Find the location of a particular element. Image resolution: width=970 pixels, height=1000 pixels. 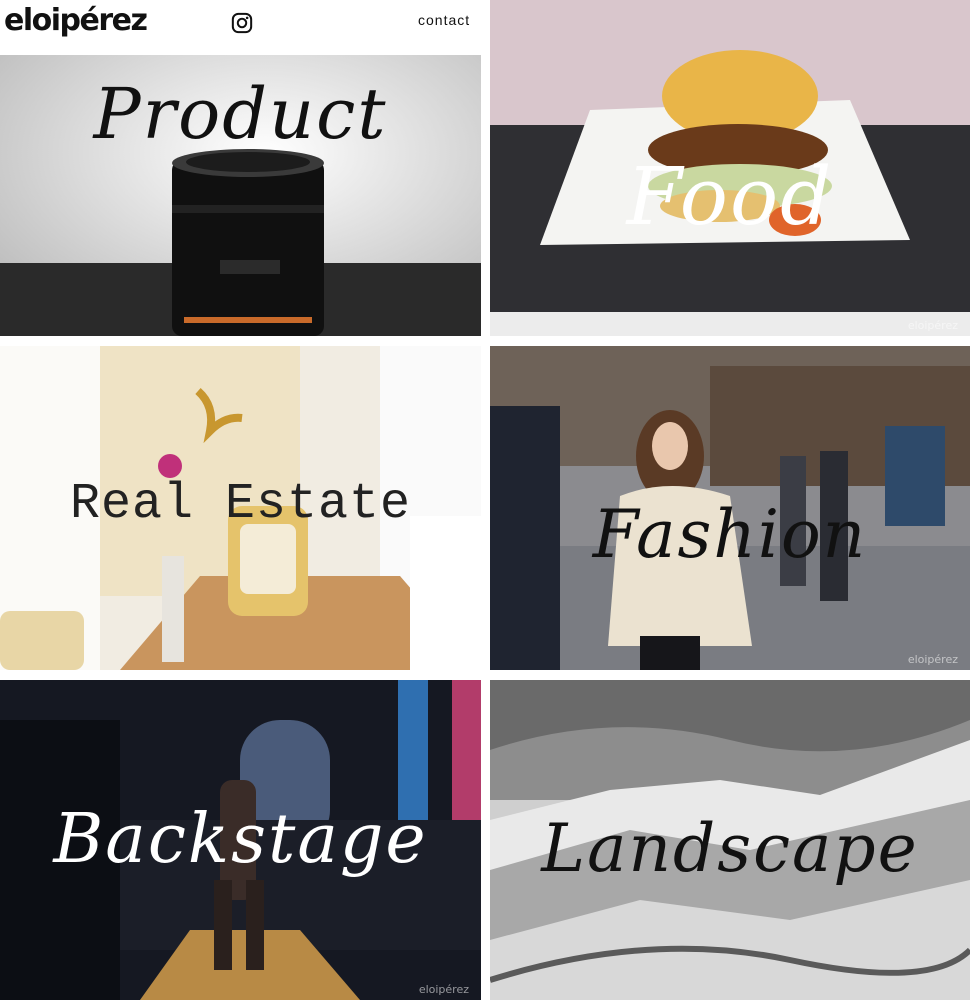

contact-link: contact is located at coordinates (444, 20).